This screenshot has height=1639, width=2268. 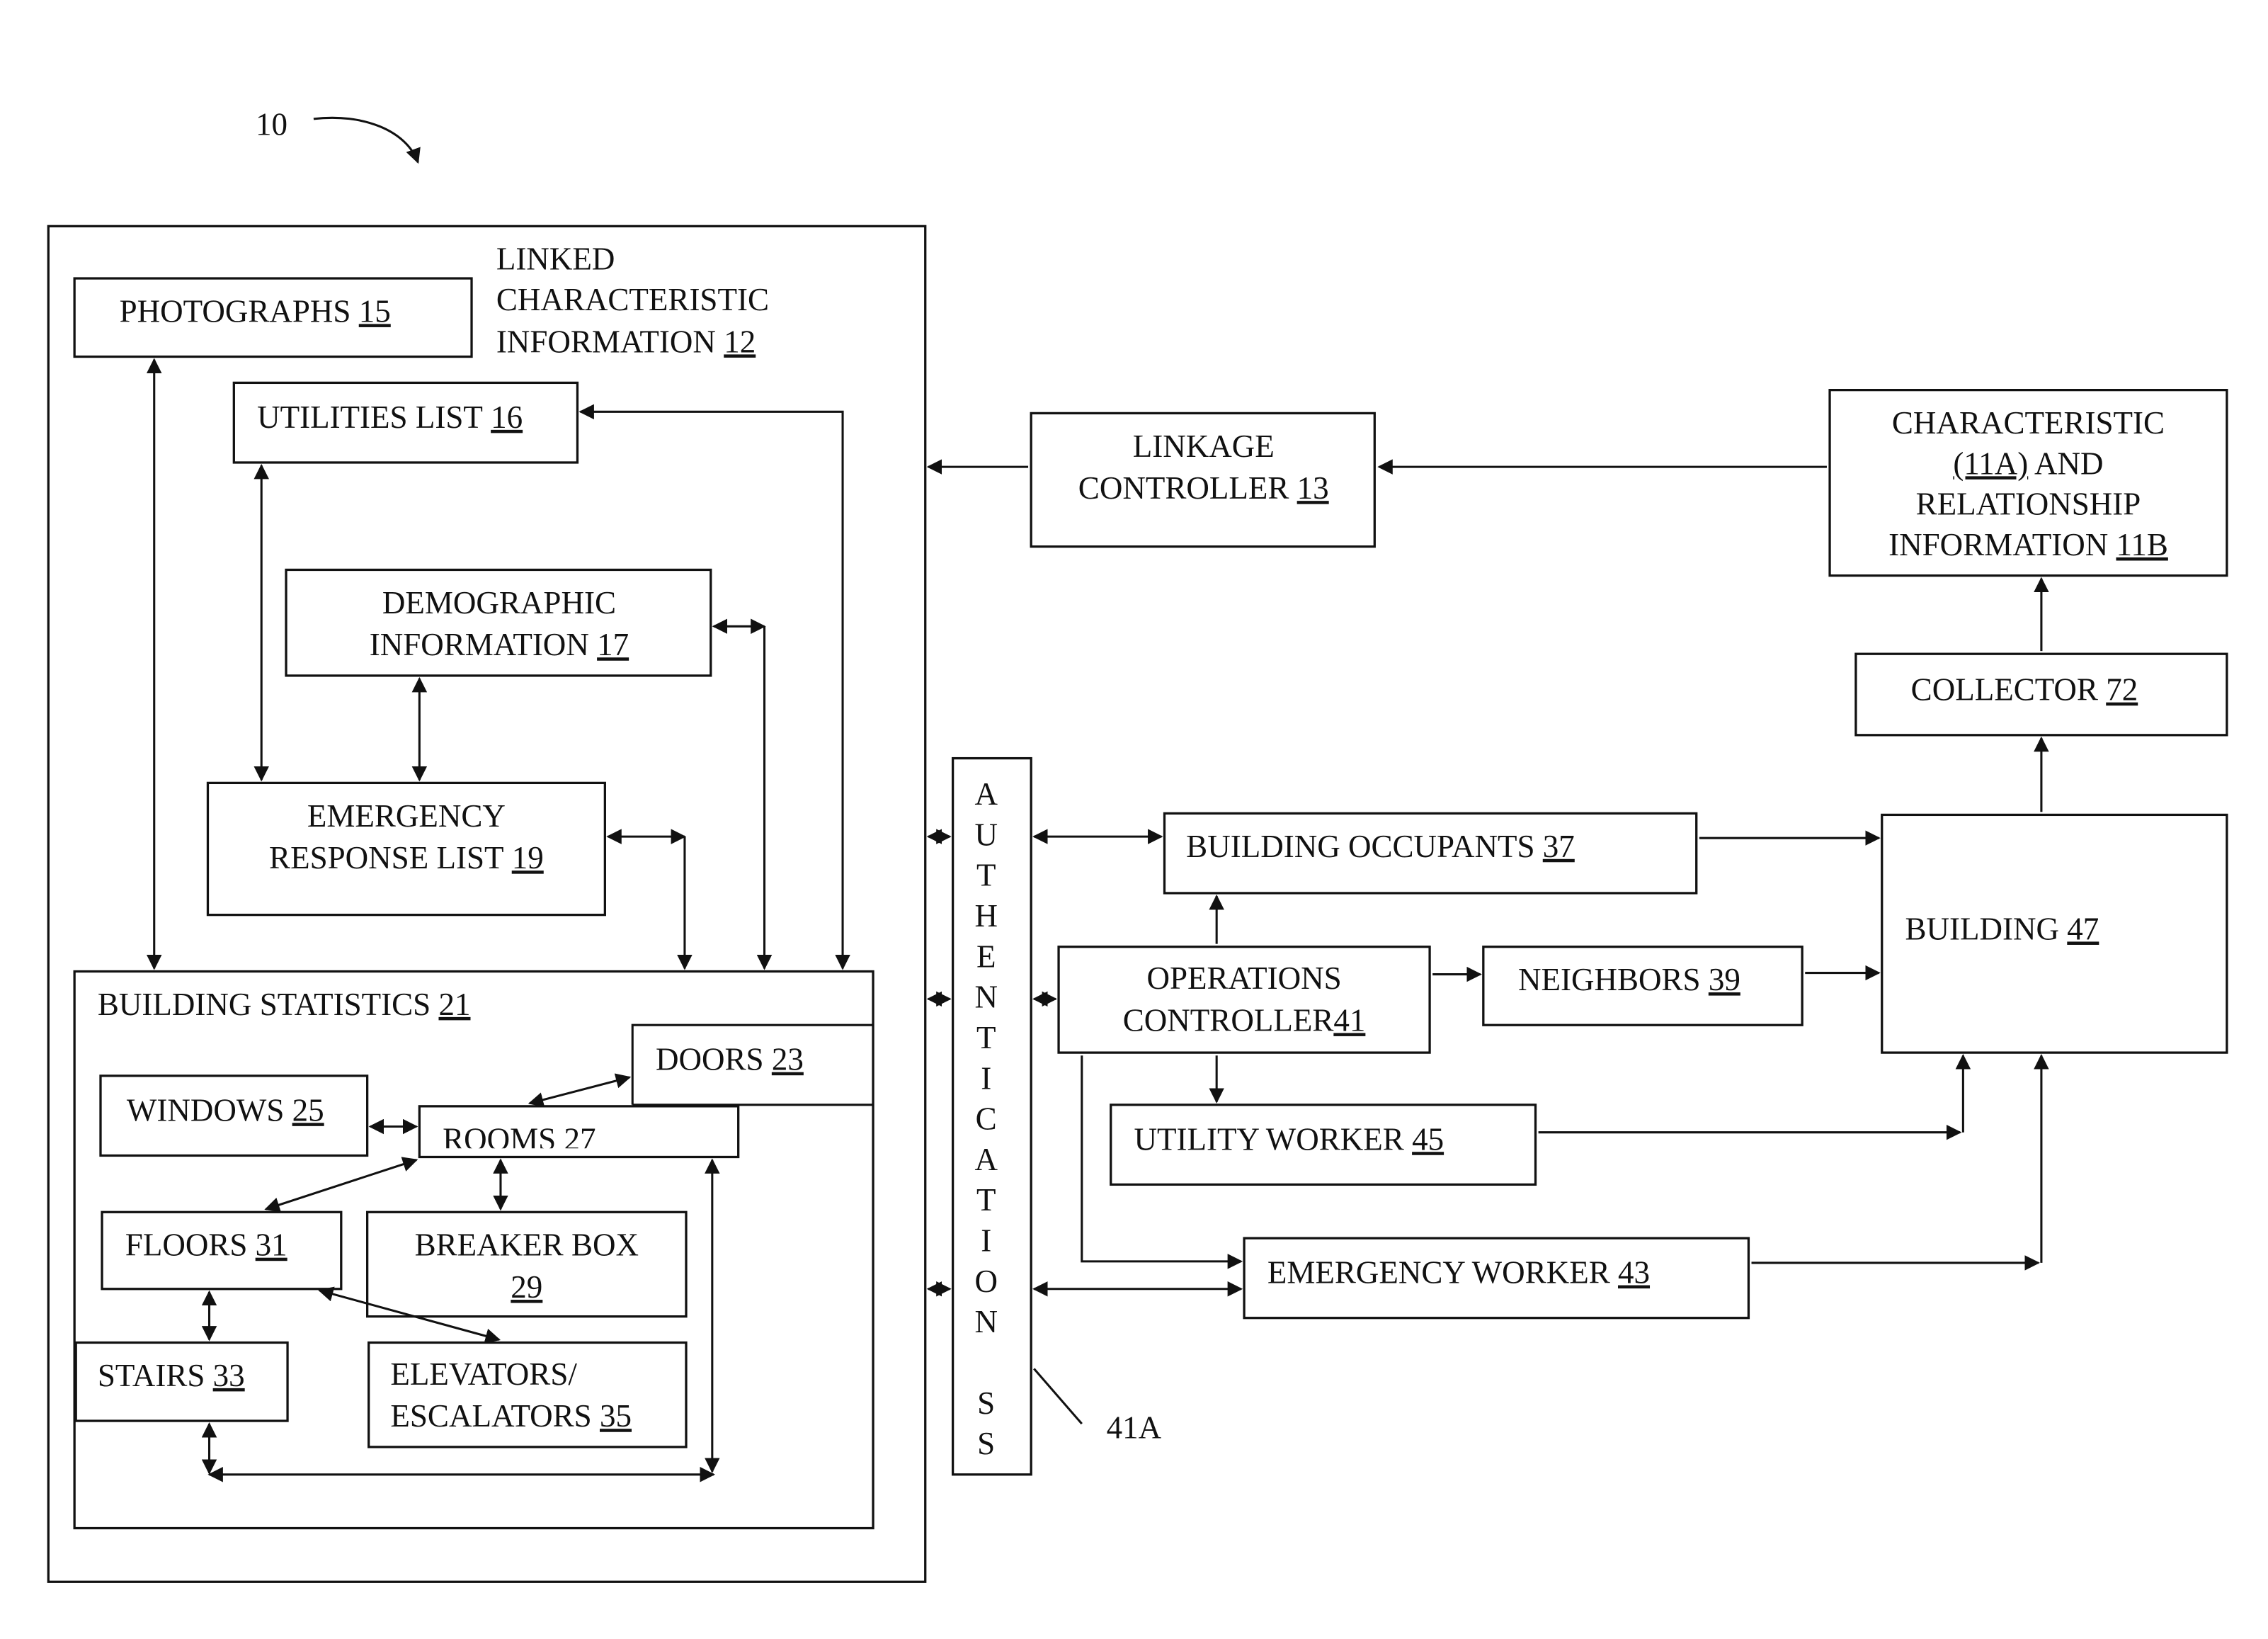 I want to click on characteristic-line-3: RELATIONSHIP, so click(x=2029, y=504).